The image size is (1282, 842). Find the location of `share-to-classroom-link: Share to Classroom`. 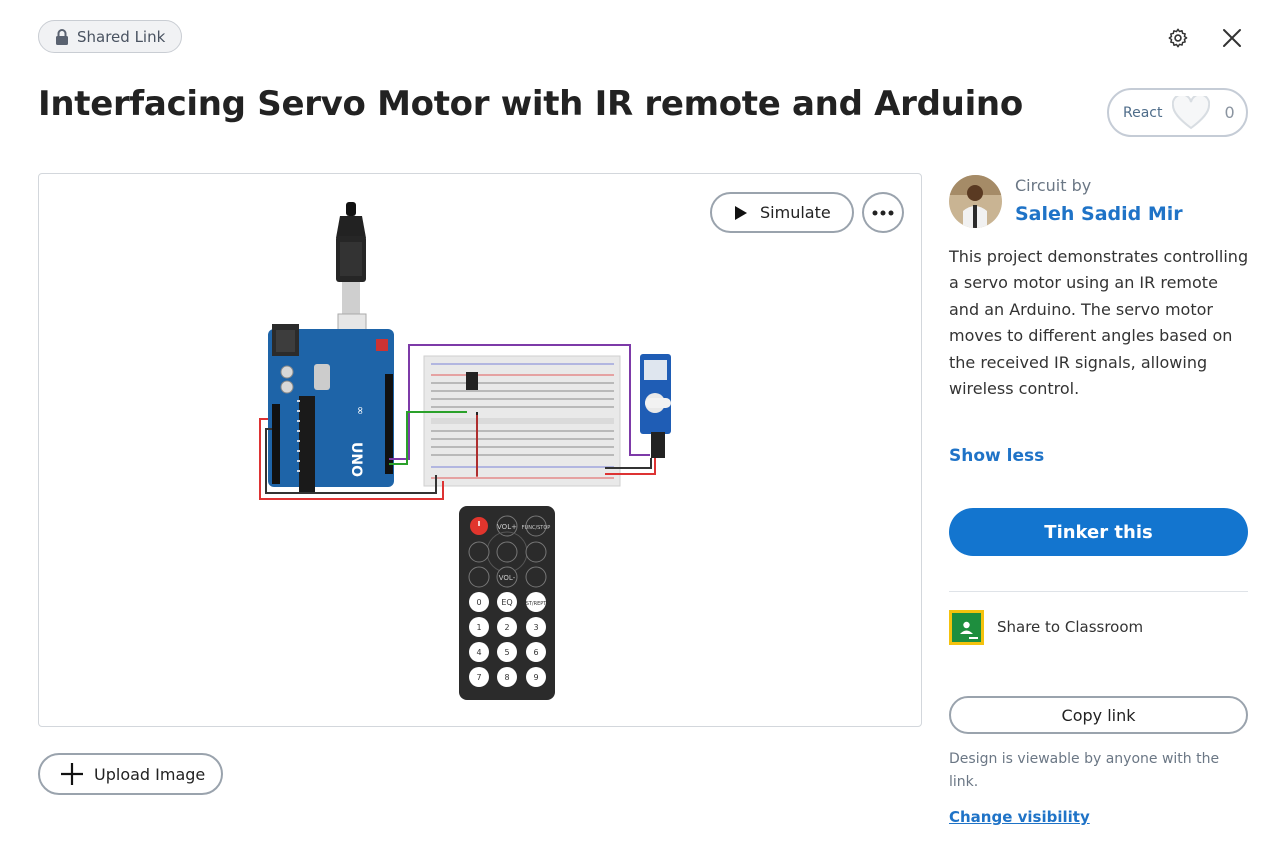

share-to-classroom-link: Share to Classroom is located at coordinates (1070, 627).